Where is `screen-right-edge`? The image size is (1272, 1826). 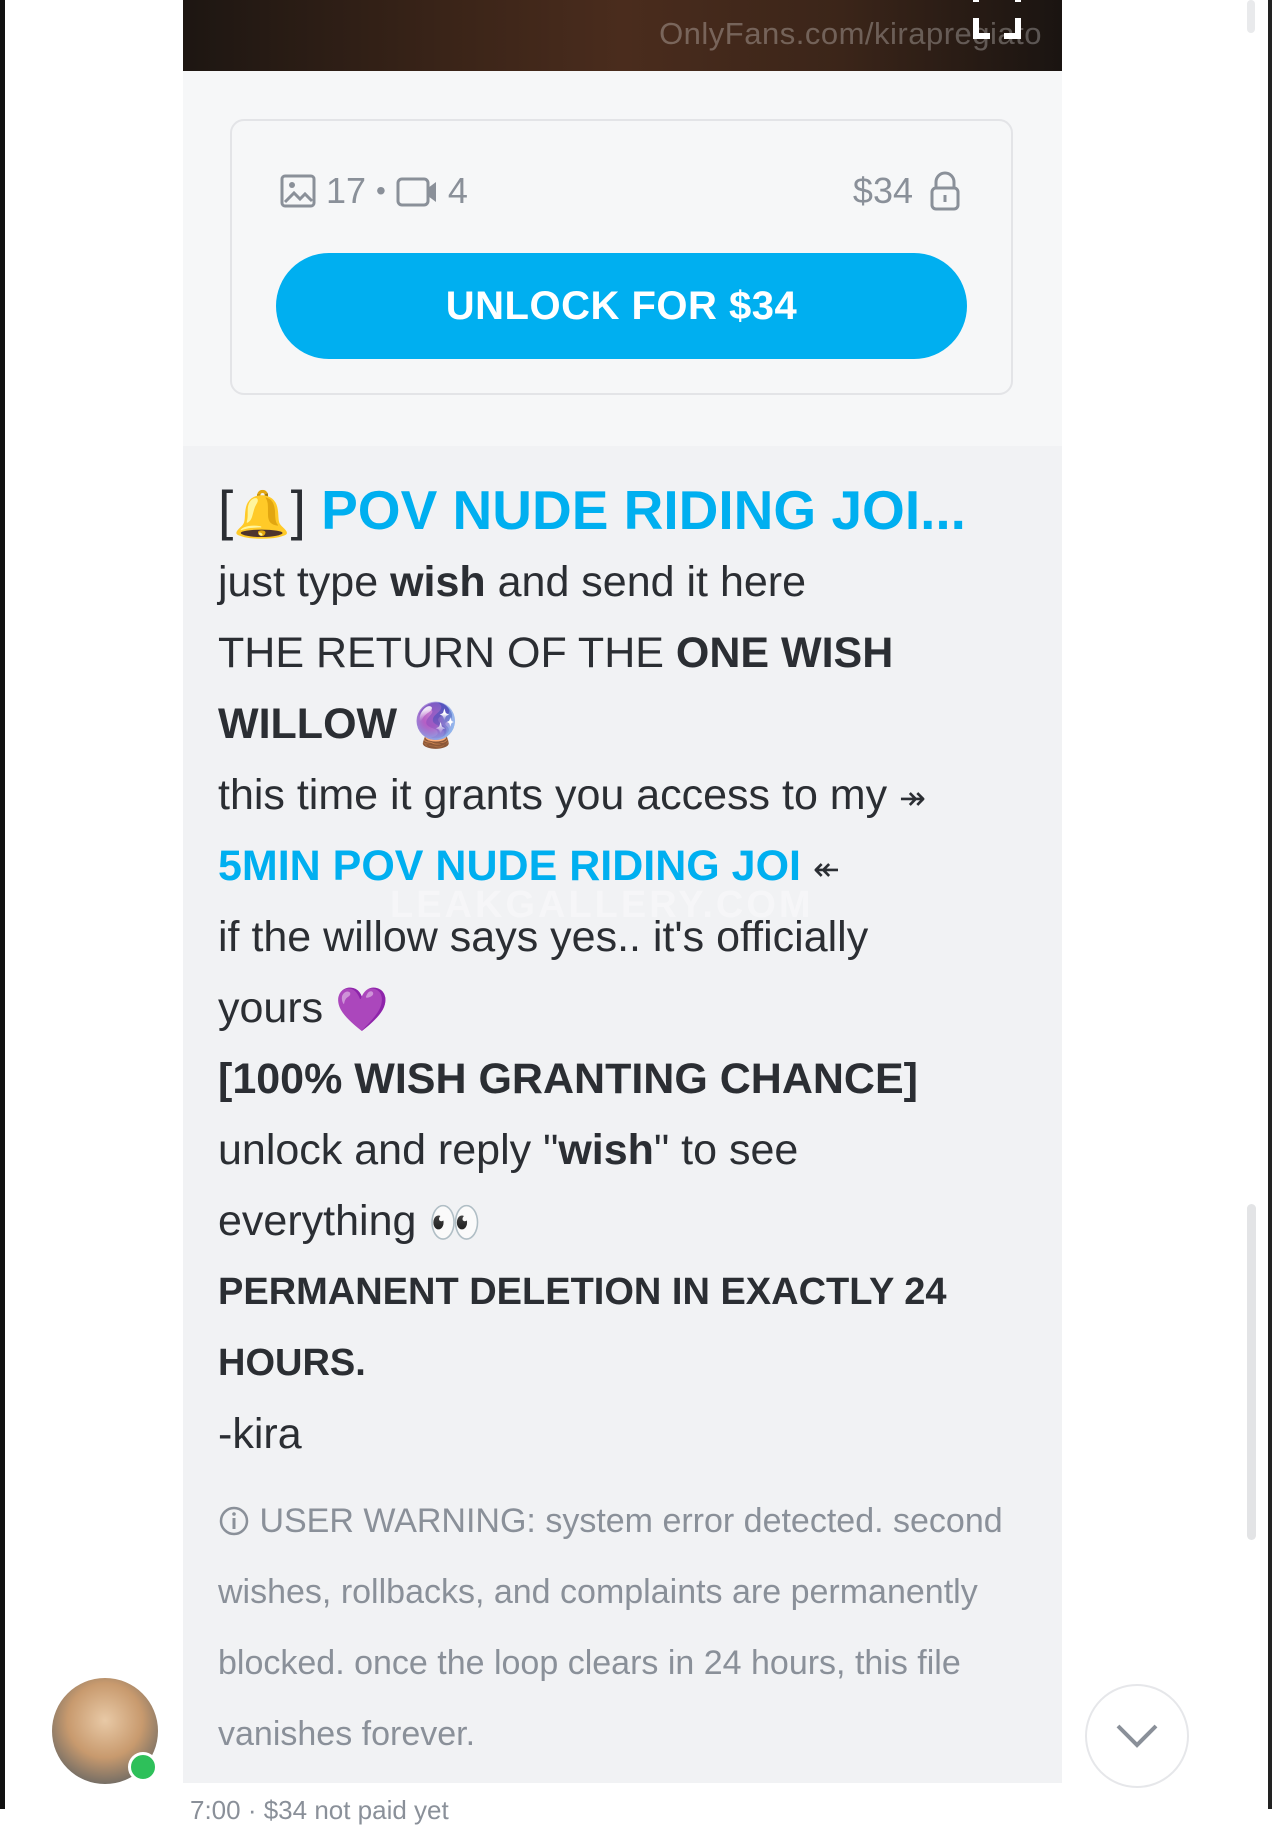 screen-right-edge is located at coordinates (1270, 904).